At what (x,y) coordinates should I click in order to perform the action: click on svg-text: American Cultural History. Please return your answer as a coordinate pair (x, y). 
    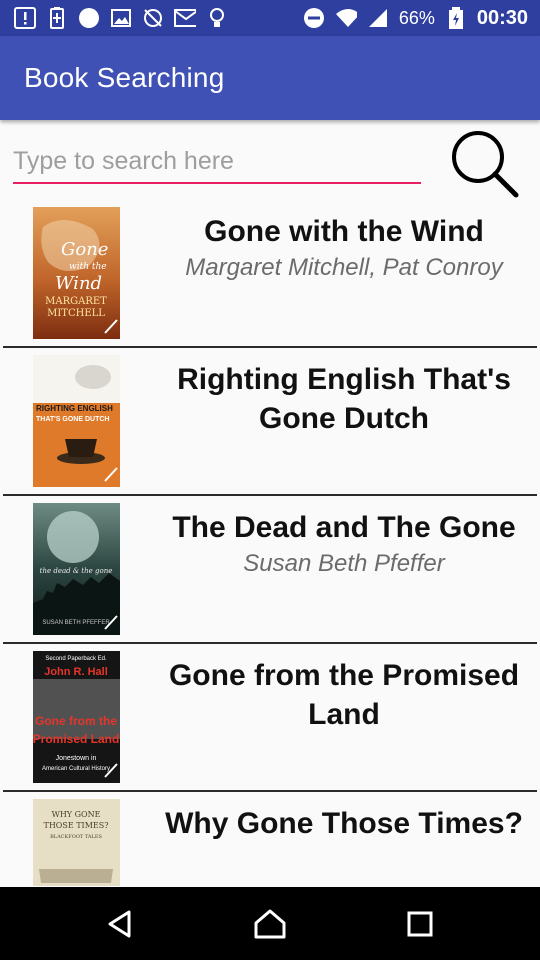
    Looking at the image, I should click on (76, 769).